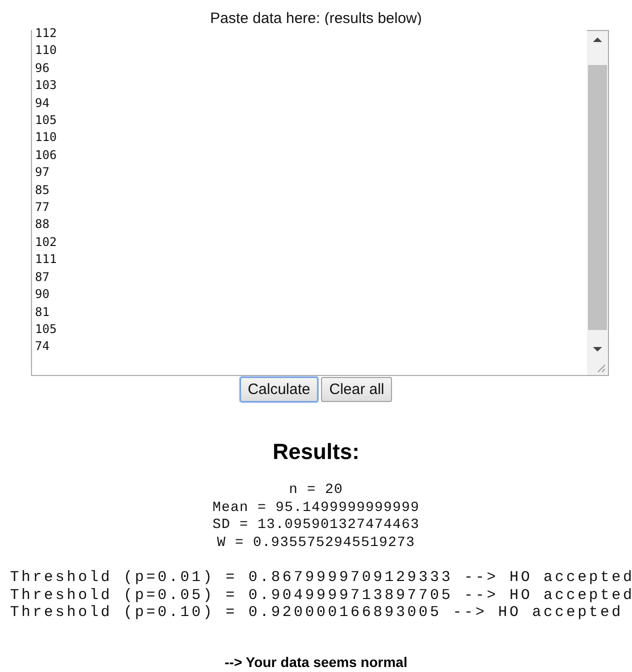 Image resolution: width=632 pixels, height=672 pixels. I want to click on stat-line: n = 20, so click(315, 491).